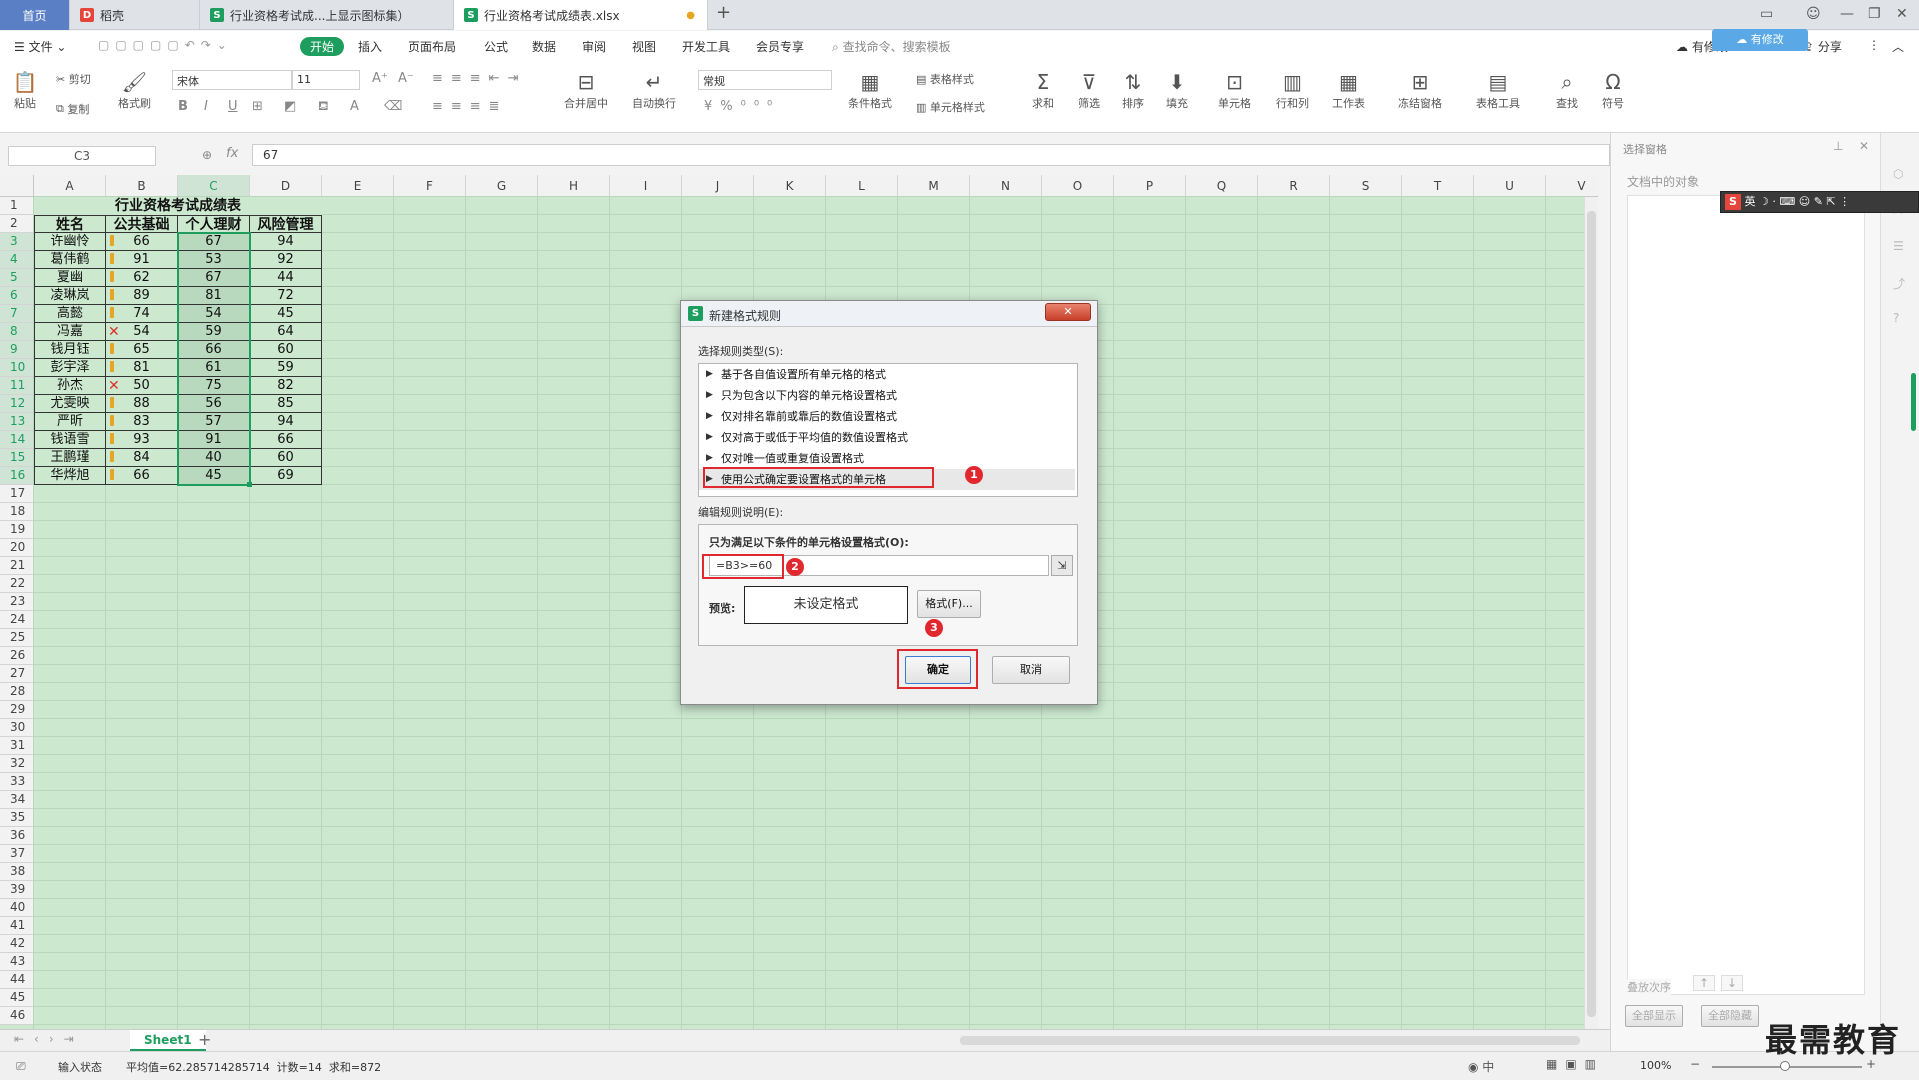 The height and width of the screenshot is (1080, 1919). What do you see at coordinates (654, 90) in the screenshot?
I see `wrap-text-button: ↵ 自动换行` at bounding box center [654, 90].